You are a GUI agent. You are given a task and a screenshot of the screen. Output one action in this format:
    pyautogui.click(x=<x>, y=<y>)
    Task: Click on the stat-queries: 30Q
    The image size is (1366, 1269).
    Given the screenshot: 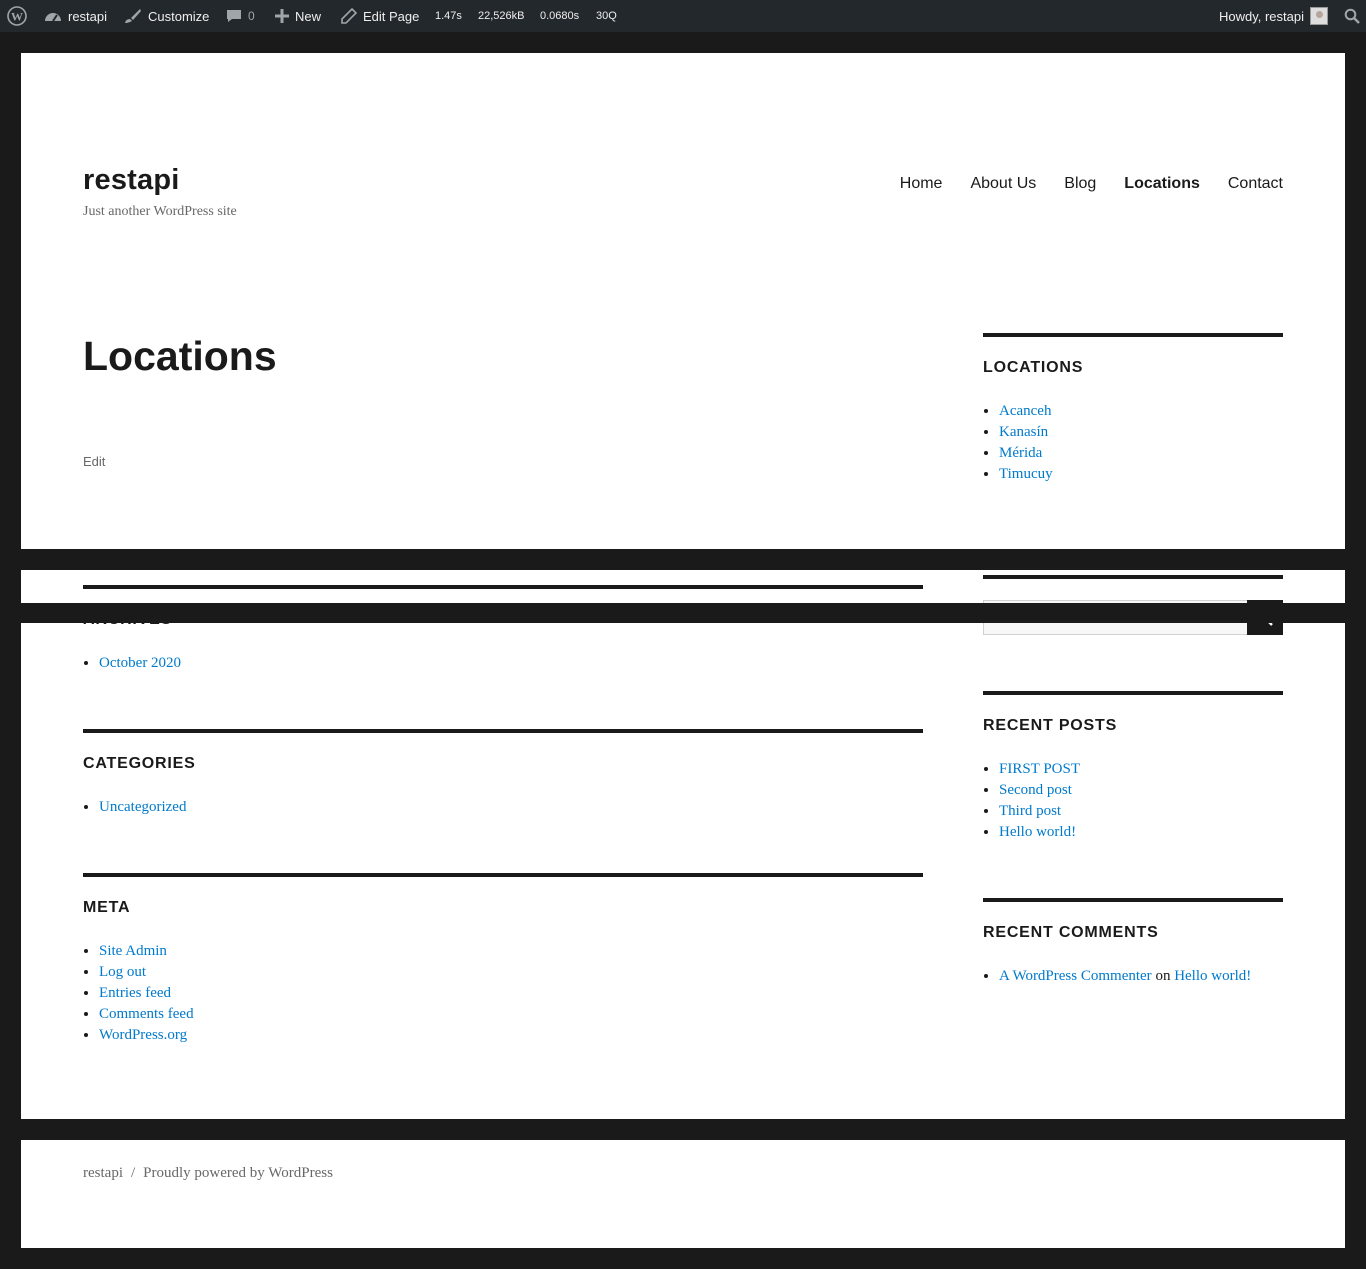 What is the action you would take?
    pyautogui.click(x=606, y=16)
    